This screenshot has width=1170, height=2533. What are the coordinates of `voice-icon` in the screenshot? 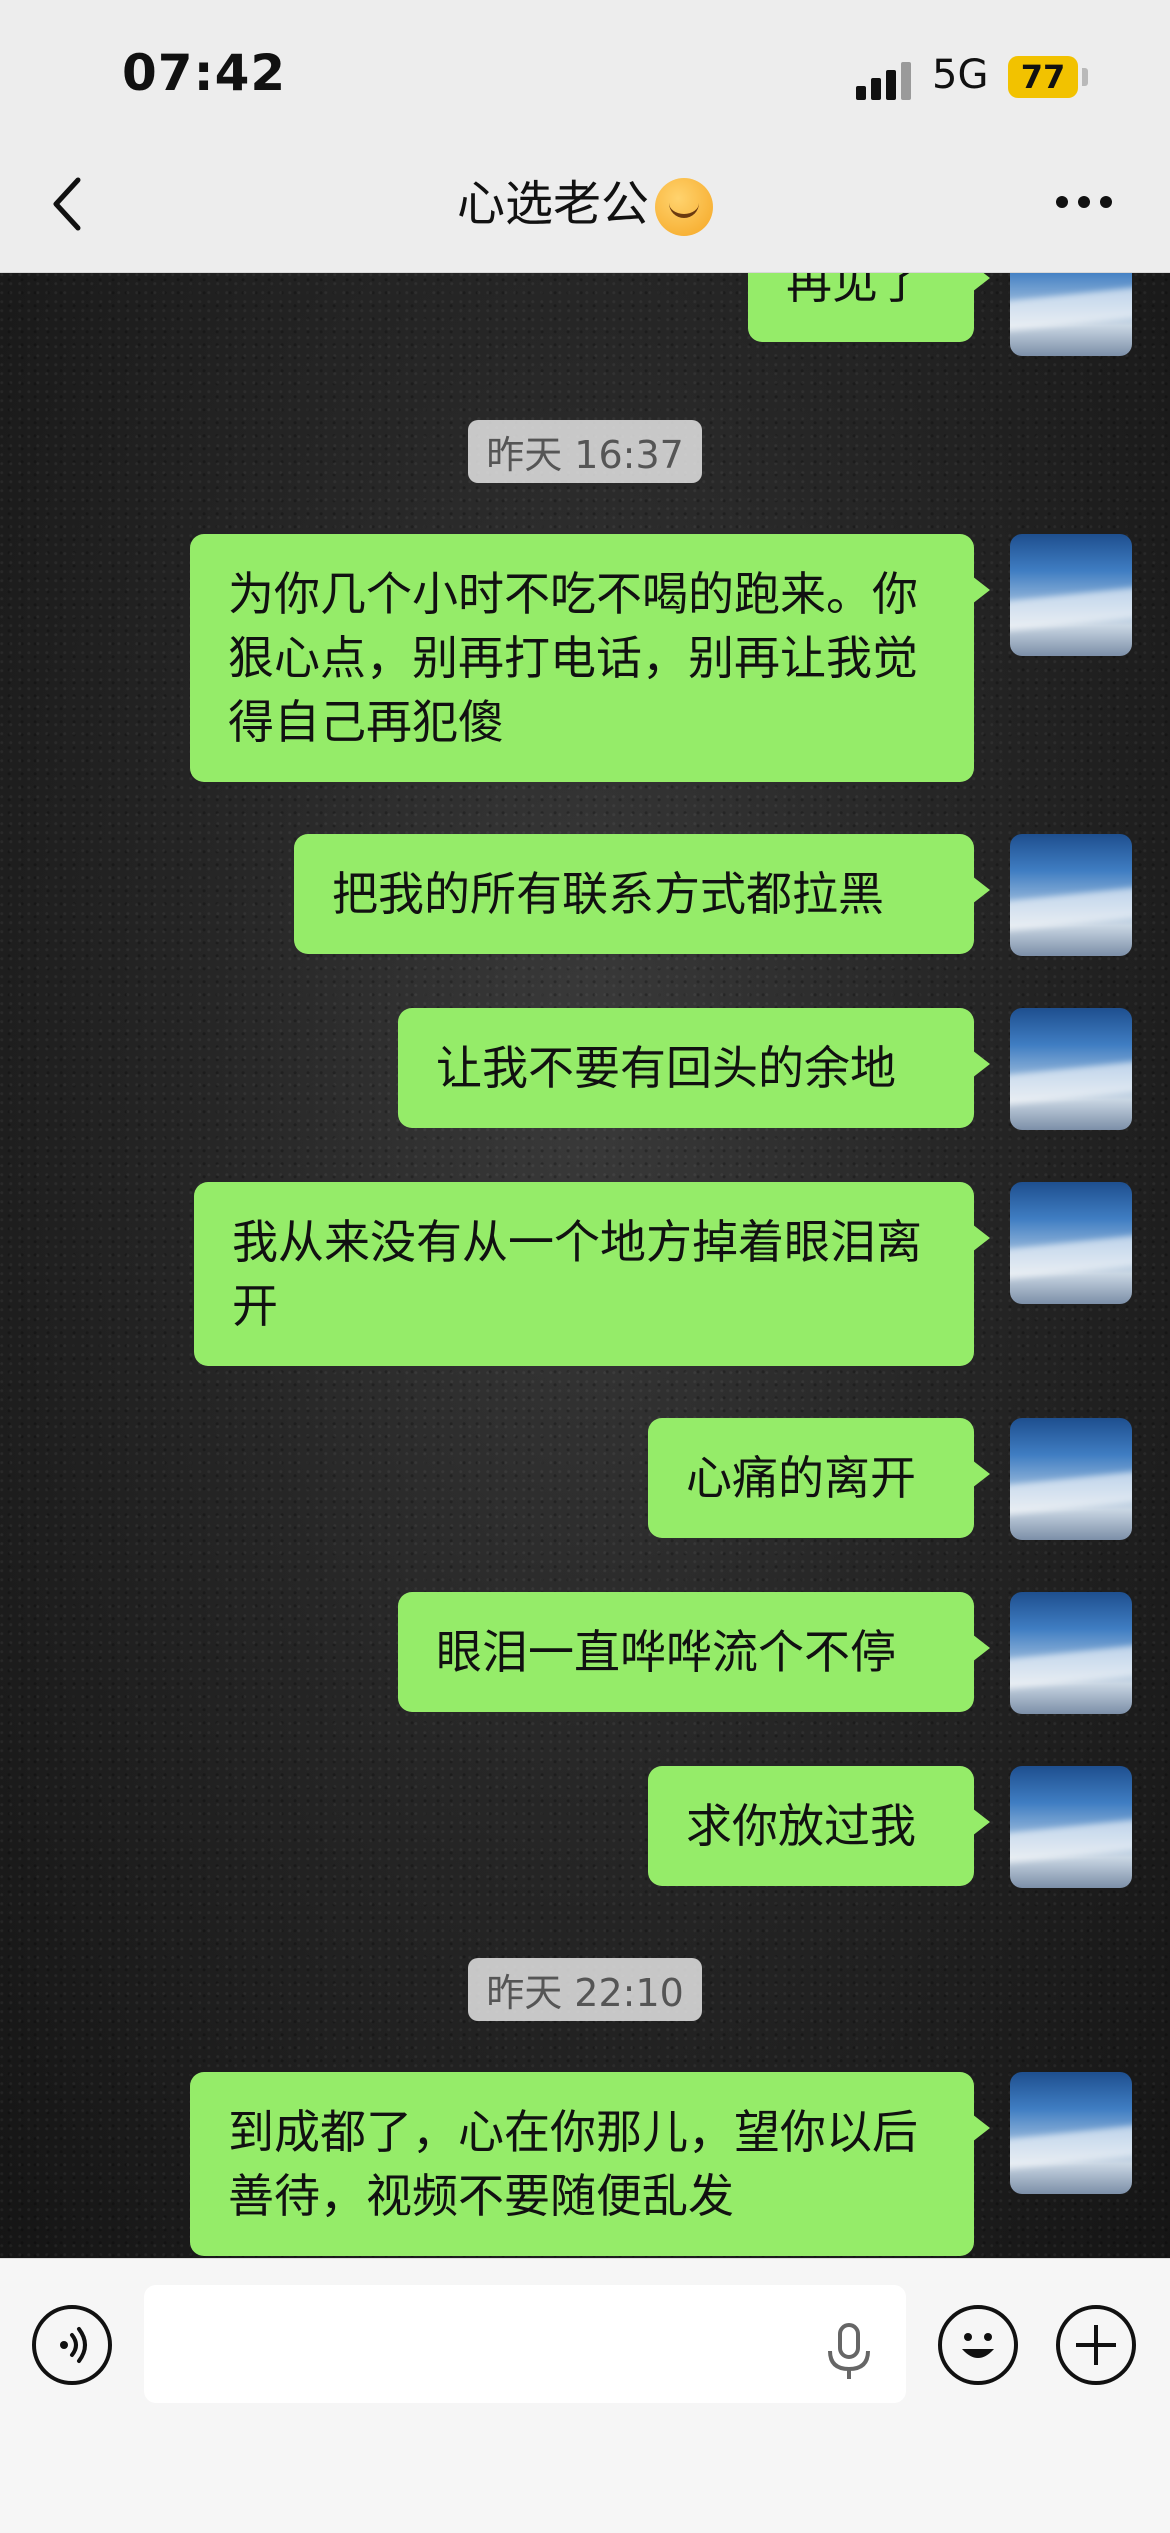 It's located at (72, 2345).